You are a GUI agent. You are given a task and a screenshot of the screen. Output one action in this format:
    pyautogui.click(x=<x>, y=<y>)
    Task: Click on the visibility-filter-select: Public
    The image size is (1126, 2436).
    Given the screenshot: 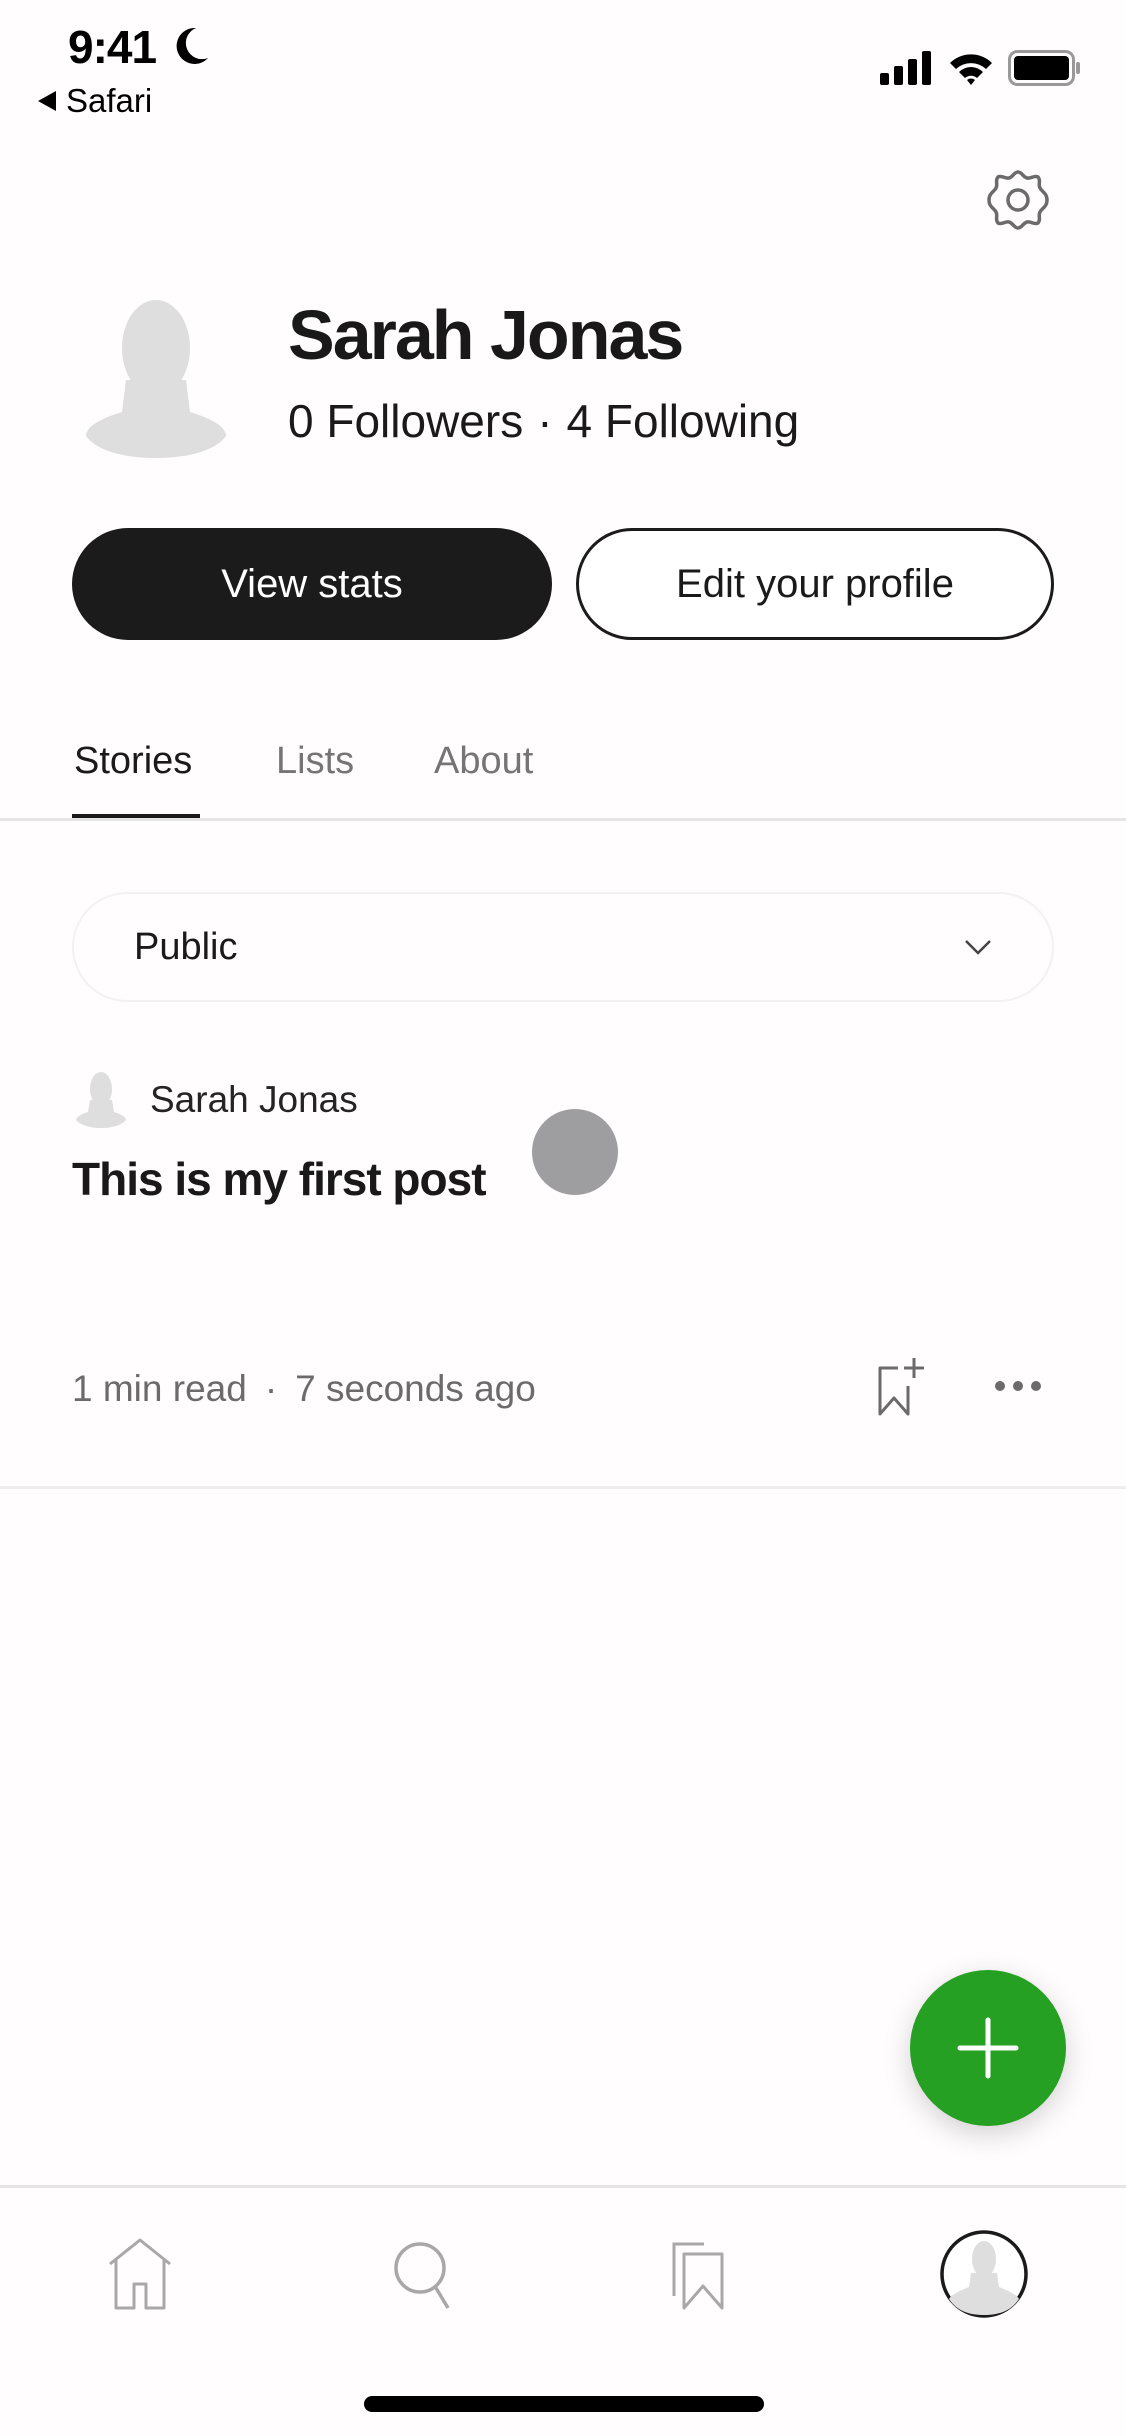 What is the action you would take?
    pyautogui.click(x=563, y=947)
    